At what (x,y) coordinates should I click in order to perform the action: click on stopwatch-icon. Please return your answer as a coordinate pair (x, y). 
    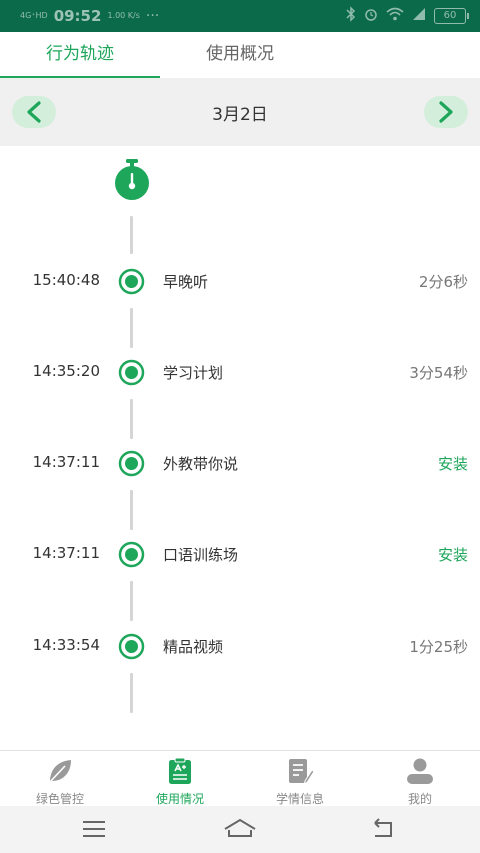
    Looking at the image, I should click on (132, 179).